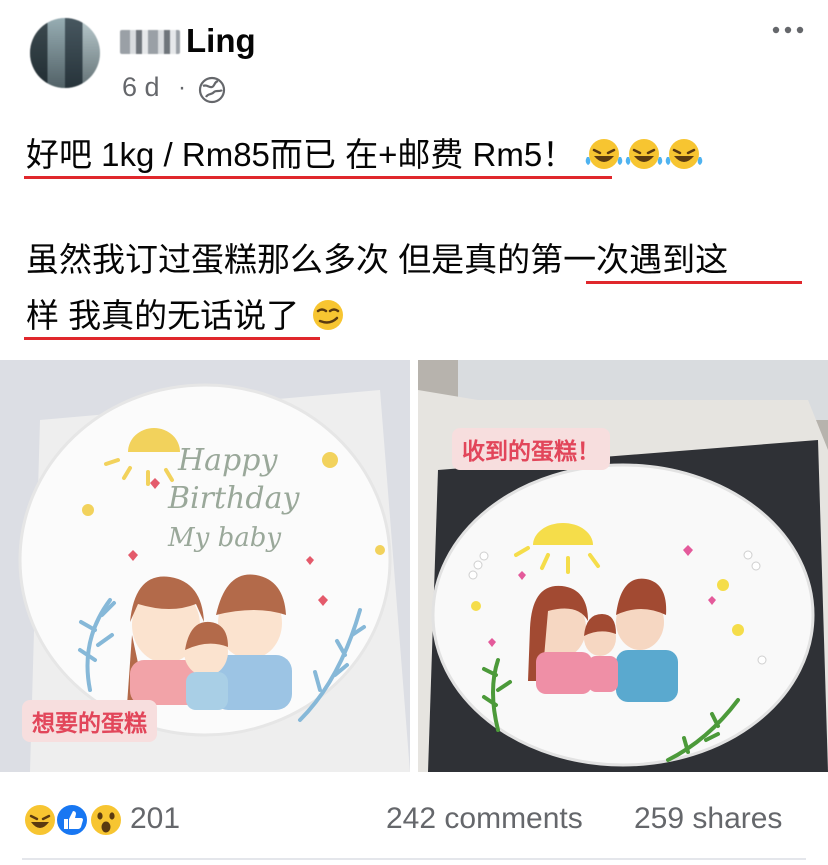  What do you see at coordinates (72, 820) in the screenshot?
I see `like-icon` at bounding box center [72, 820].